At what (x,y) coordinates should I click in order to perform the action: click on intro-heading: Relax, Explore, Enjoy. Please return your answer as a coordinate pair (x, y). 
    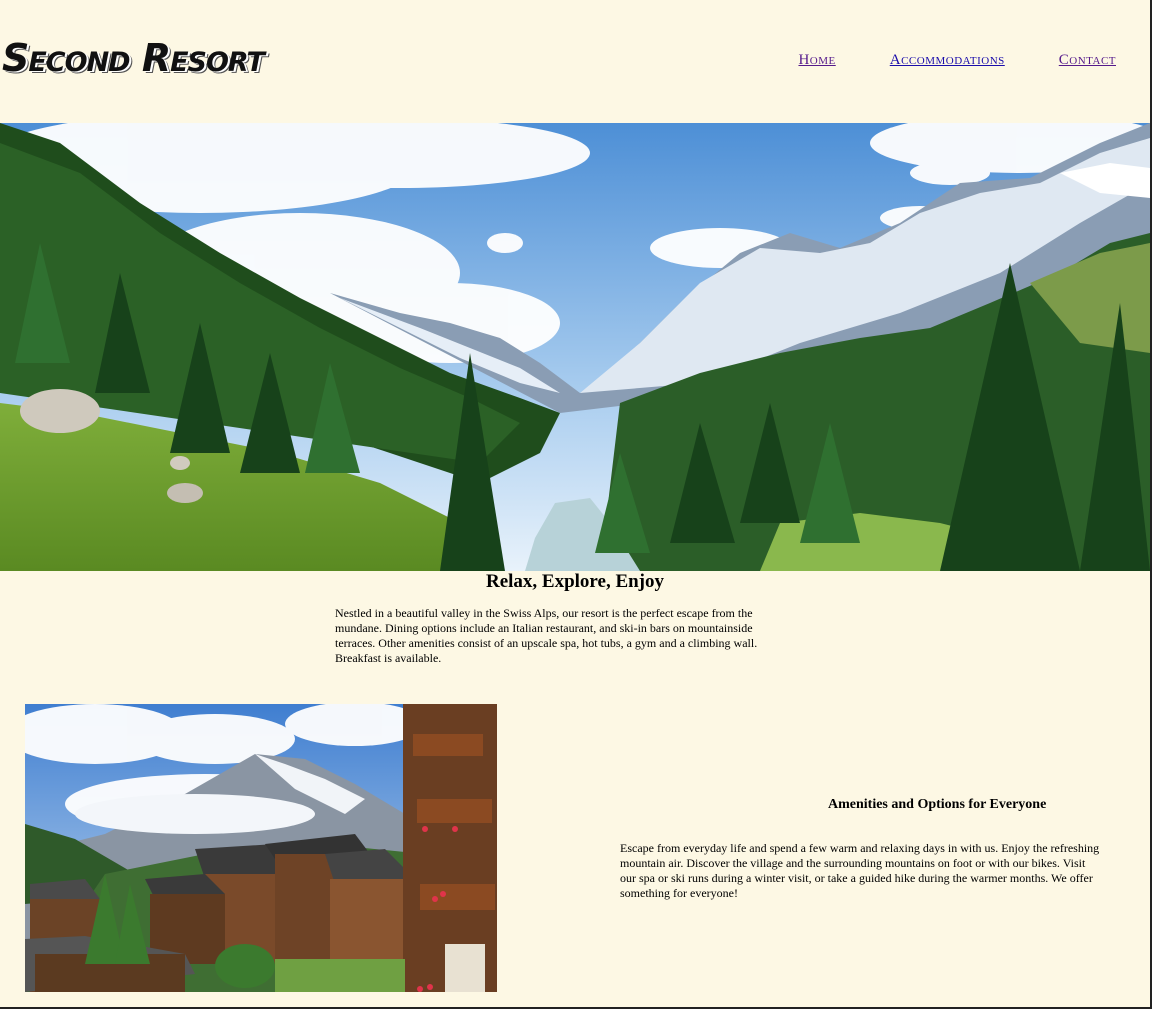
    Looking at the image, I should click on (575, 581).